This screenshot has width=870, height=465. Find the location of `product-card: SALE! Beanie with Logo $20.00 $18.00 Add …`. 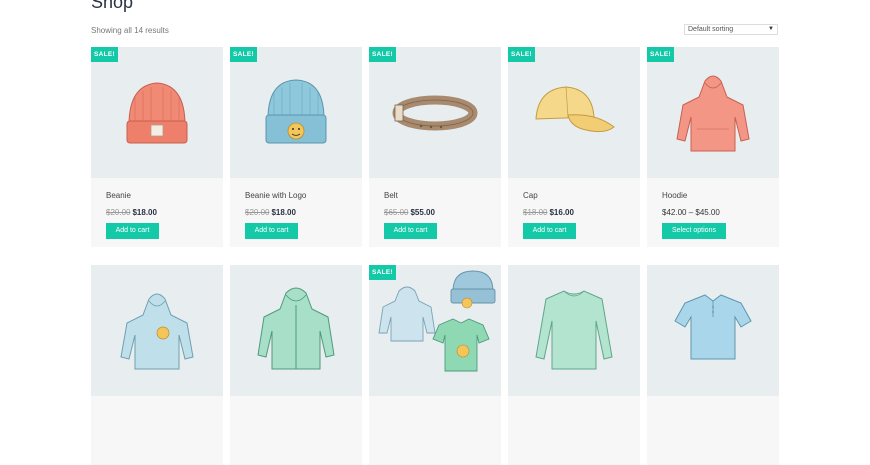

product-card: SALE! Beanie with Logo $20.00 $18.00 Add … is located at coordinates (296, 147).